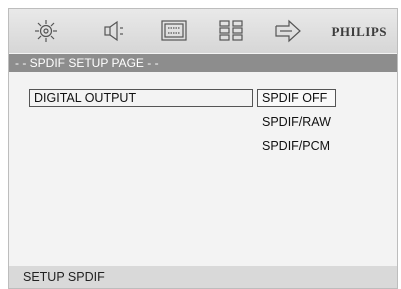  Describe the element at coordinates (203, 277) in the screenshot. I see `status-bar: SETUP SPDIF` at that location.